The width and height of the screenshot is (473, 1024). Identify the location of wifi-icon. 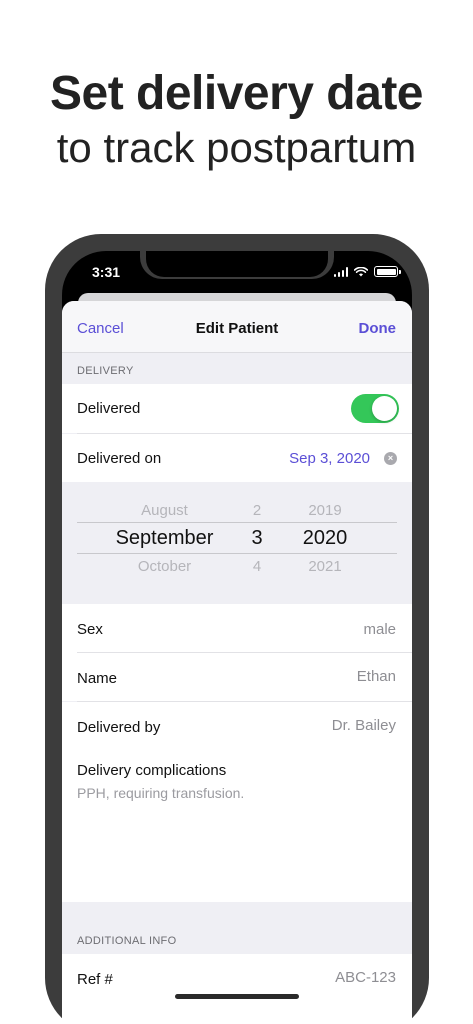
(361, 271).